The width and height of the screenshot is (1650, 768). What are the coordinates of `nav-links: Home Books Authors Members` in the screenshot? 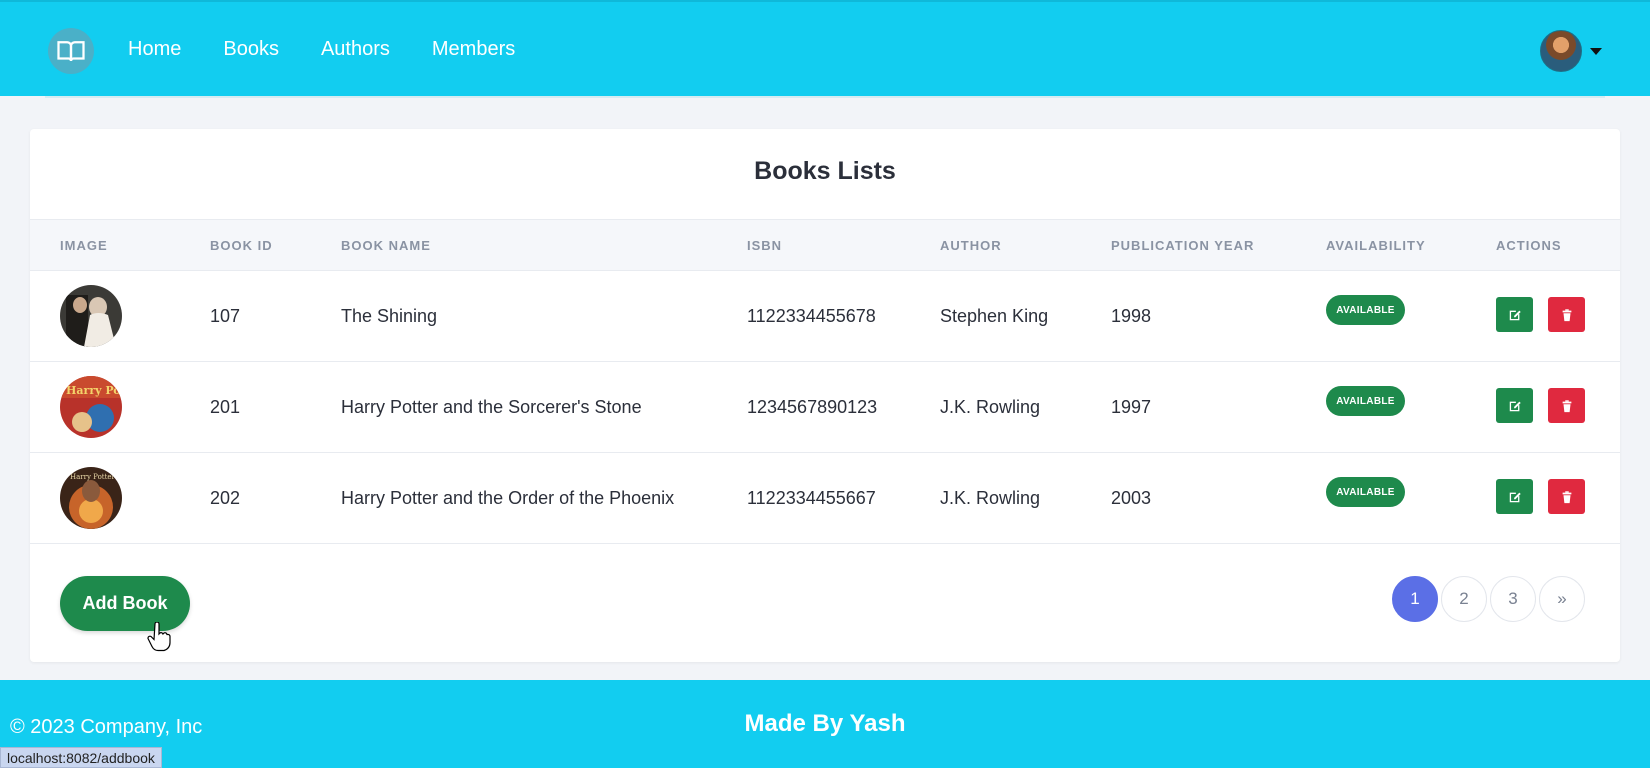 It's located at (321, 49).